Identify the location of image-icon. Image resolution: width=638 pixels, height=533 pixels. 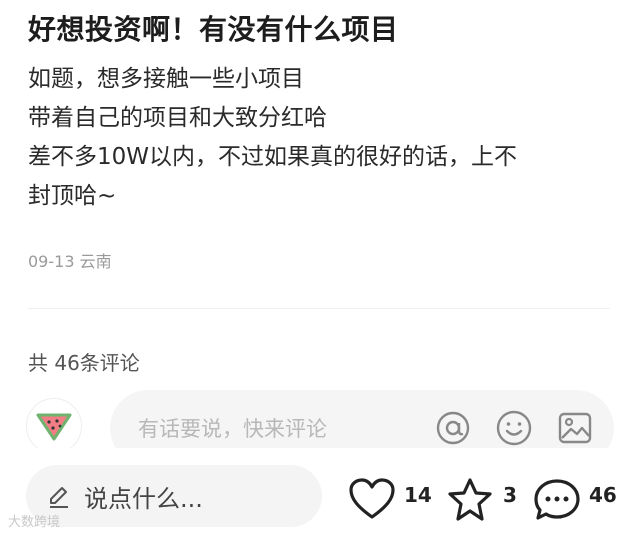
(575, 428).